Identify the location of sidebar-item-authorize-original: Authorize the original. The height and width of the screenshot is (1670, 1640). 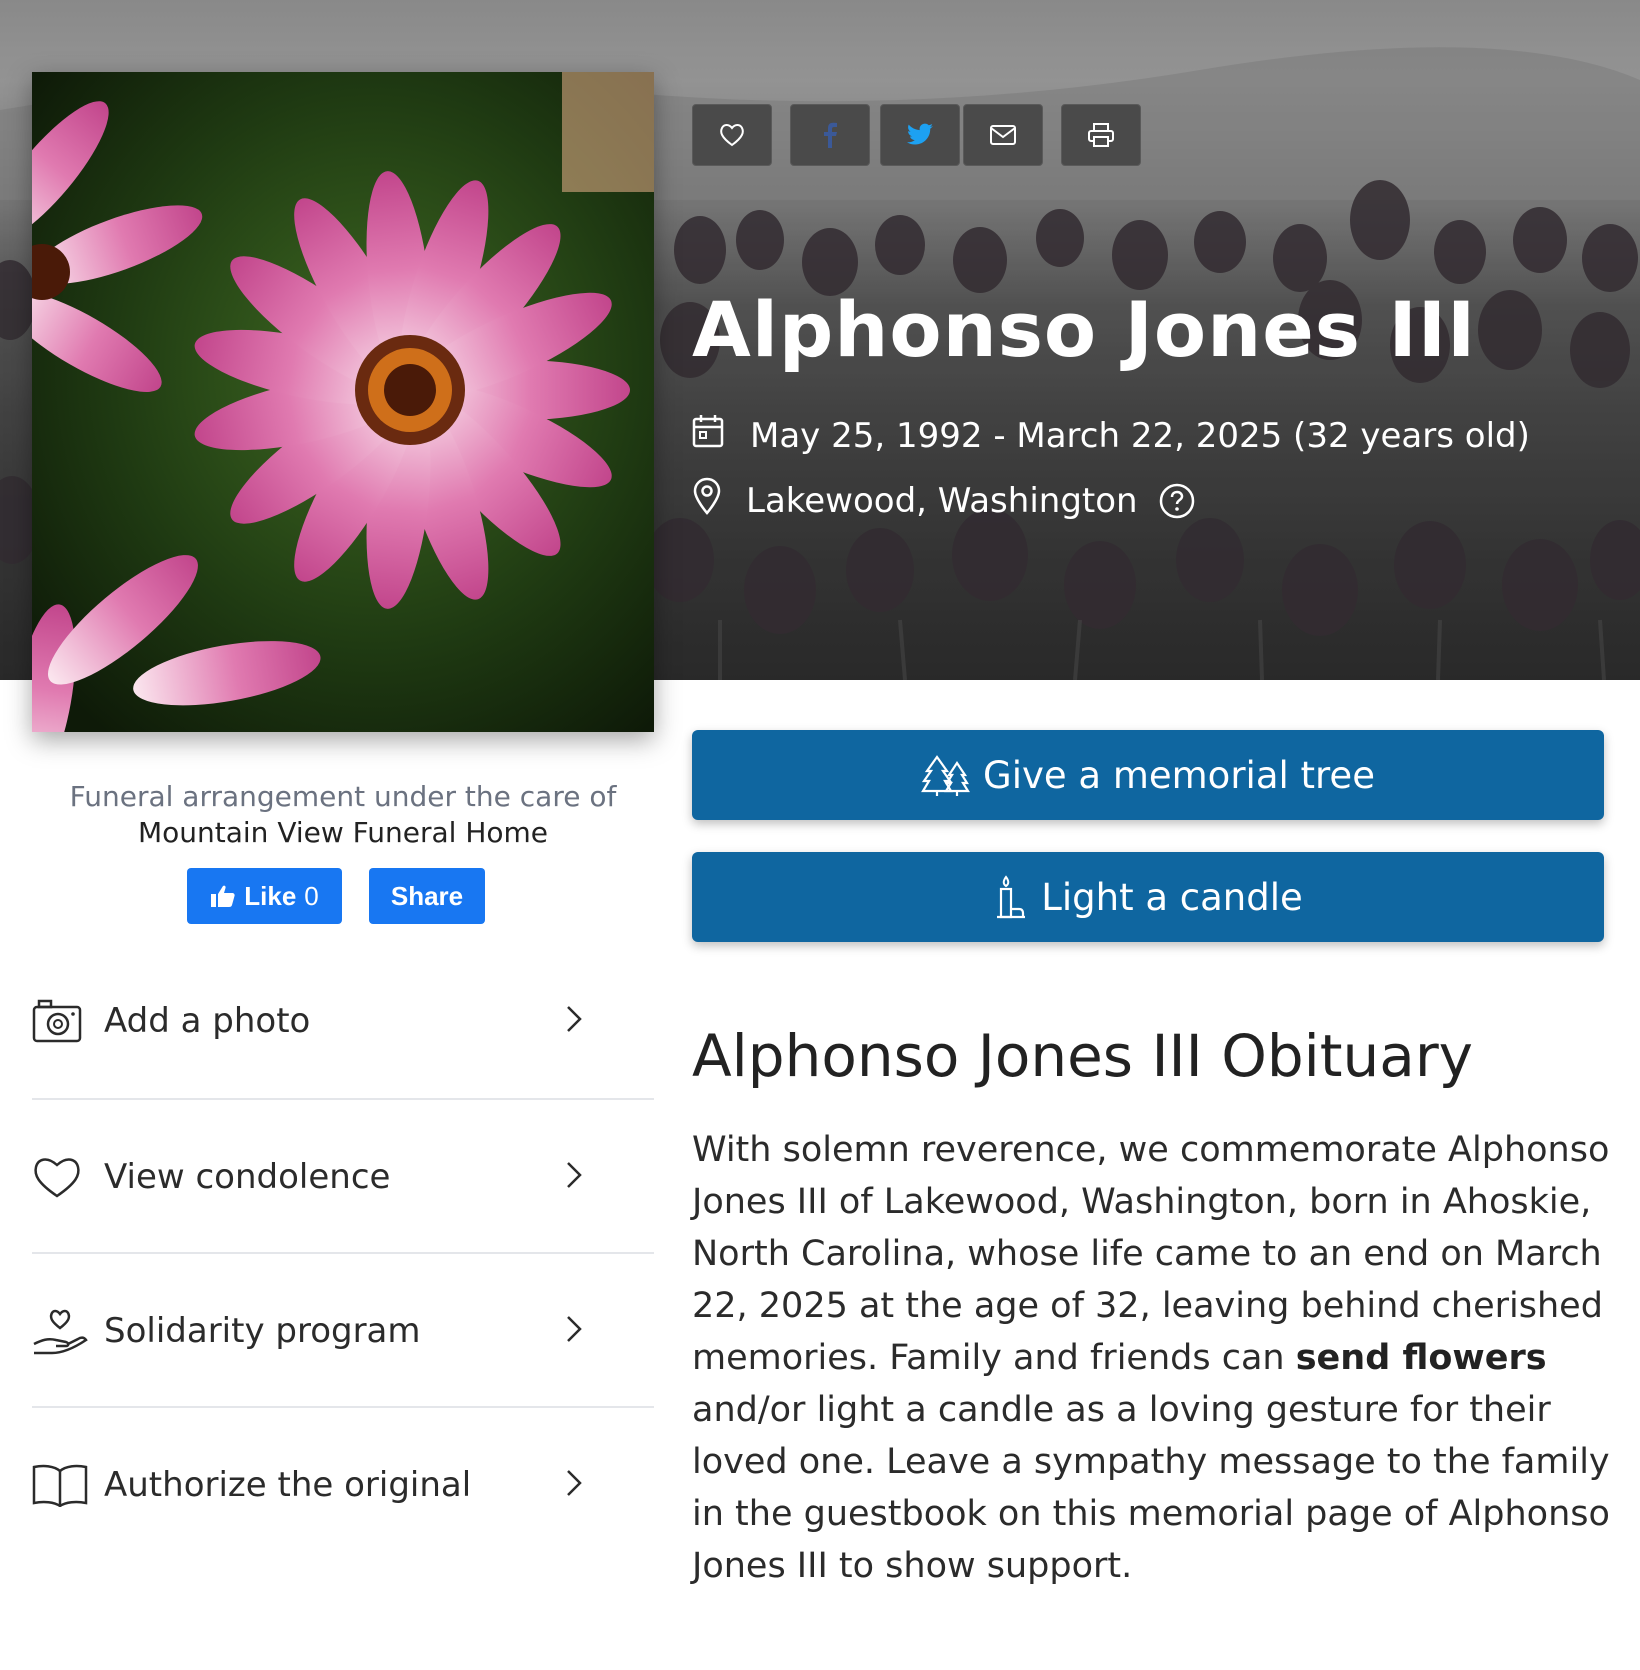
(343, 1485).